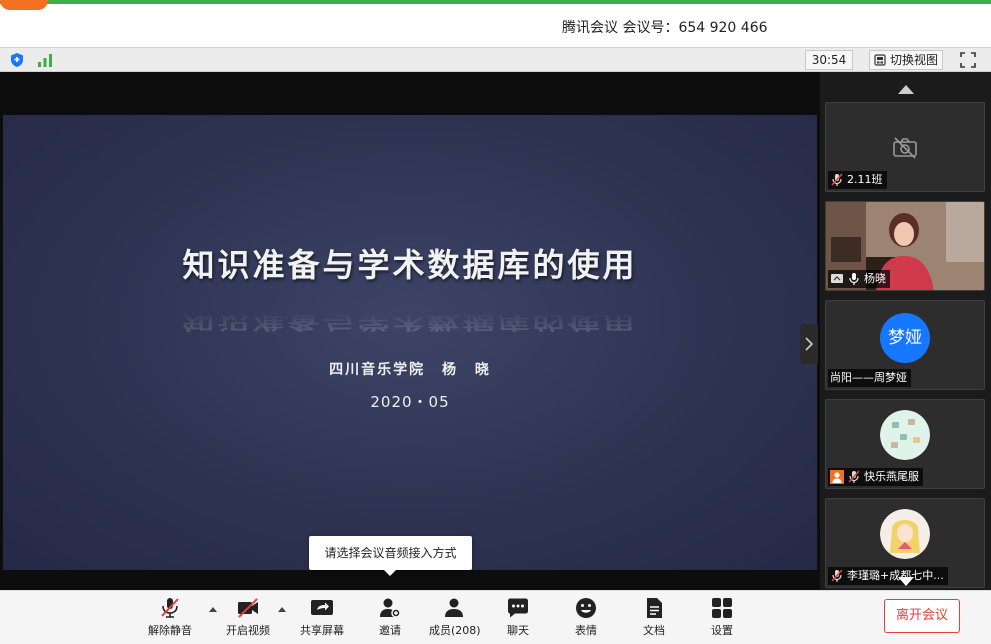  Describe the element at coordinates (905, 338) in the screenshot. I see `avatar: 梦娅` at that location.